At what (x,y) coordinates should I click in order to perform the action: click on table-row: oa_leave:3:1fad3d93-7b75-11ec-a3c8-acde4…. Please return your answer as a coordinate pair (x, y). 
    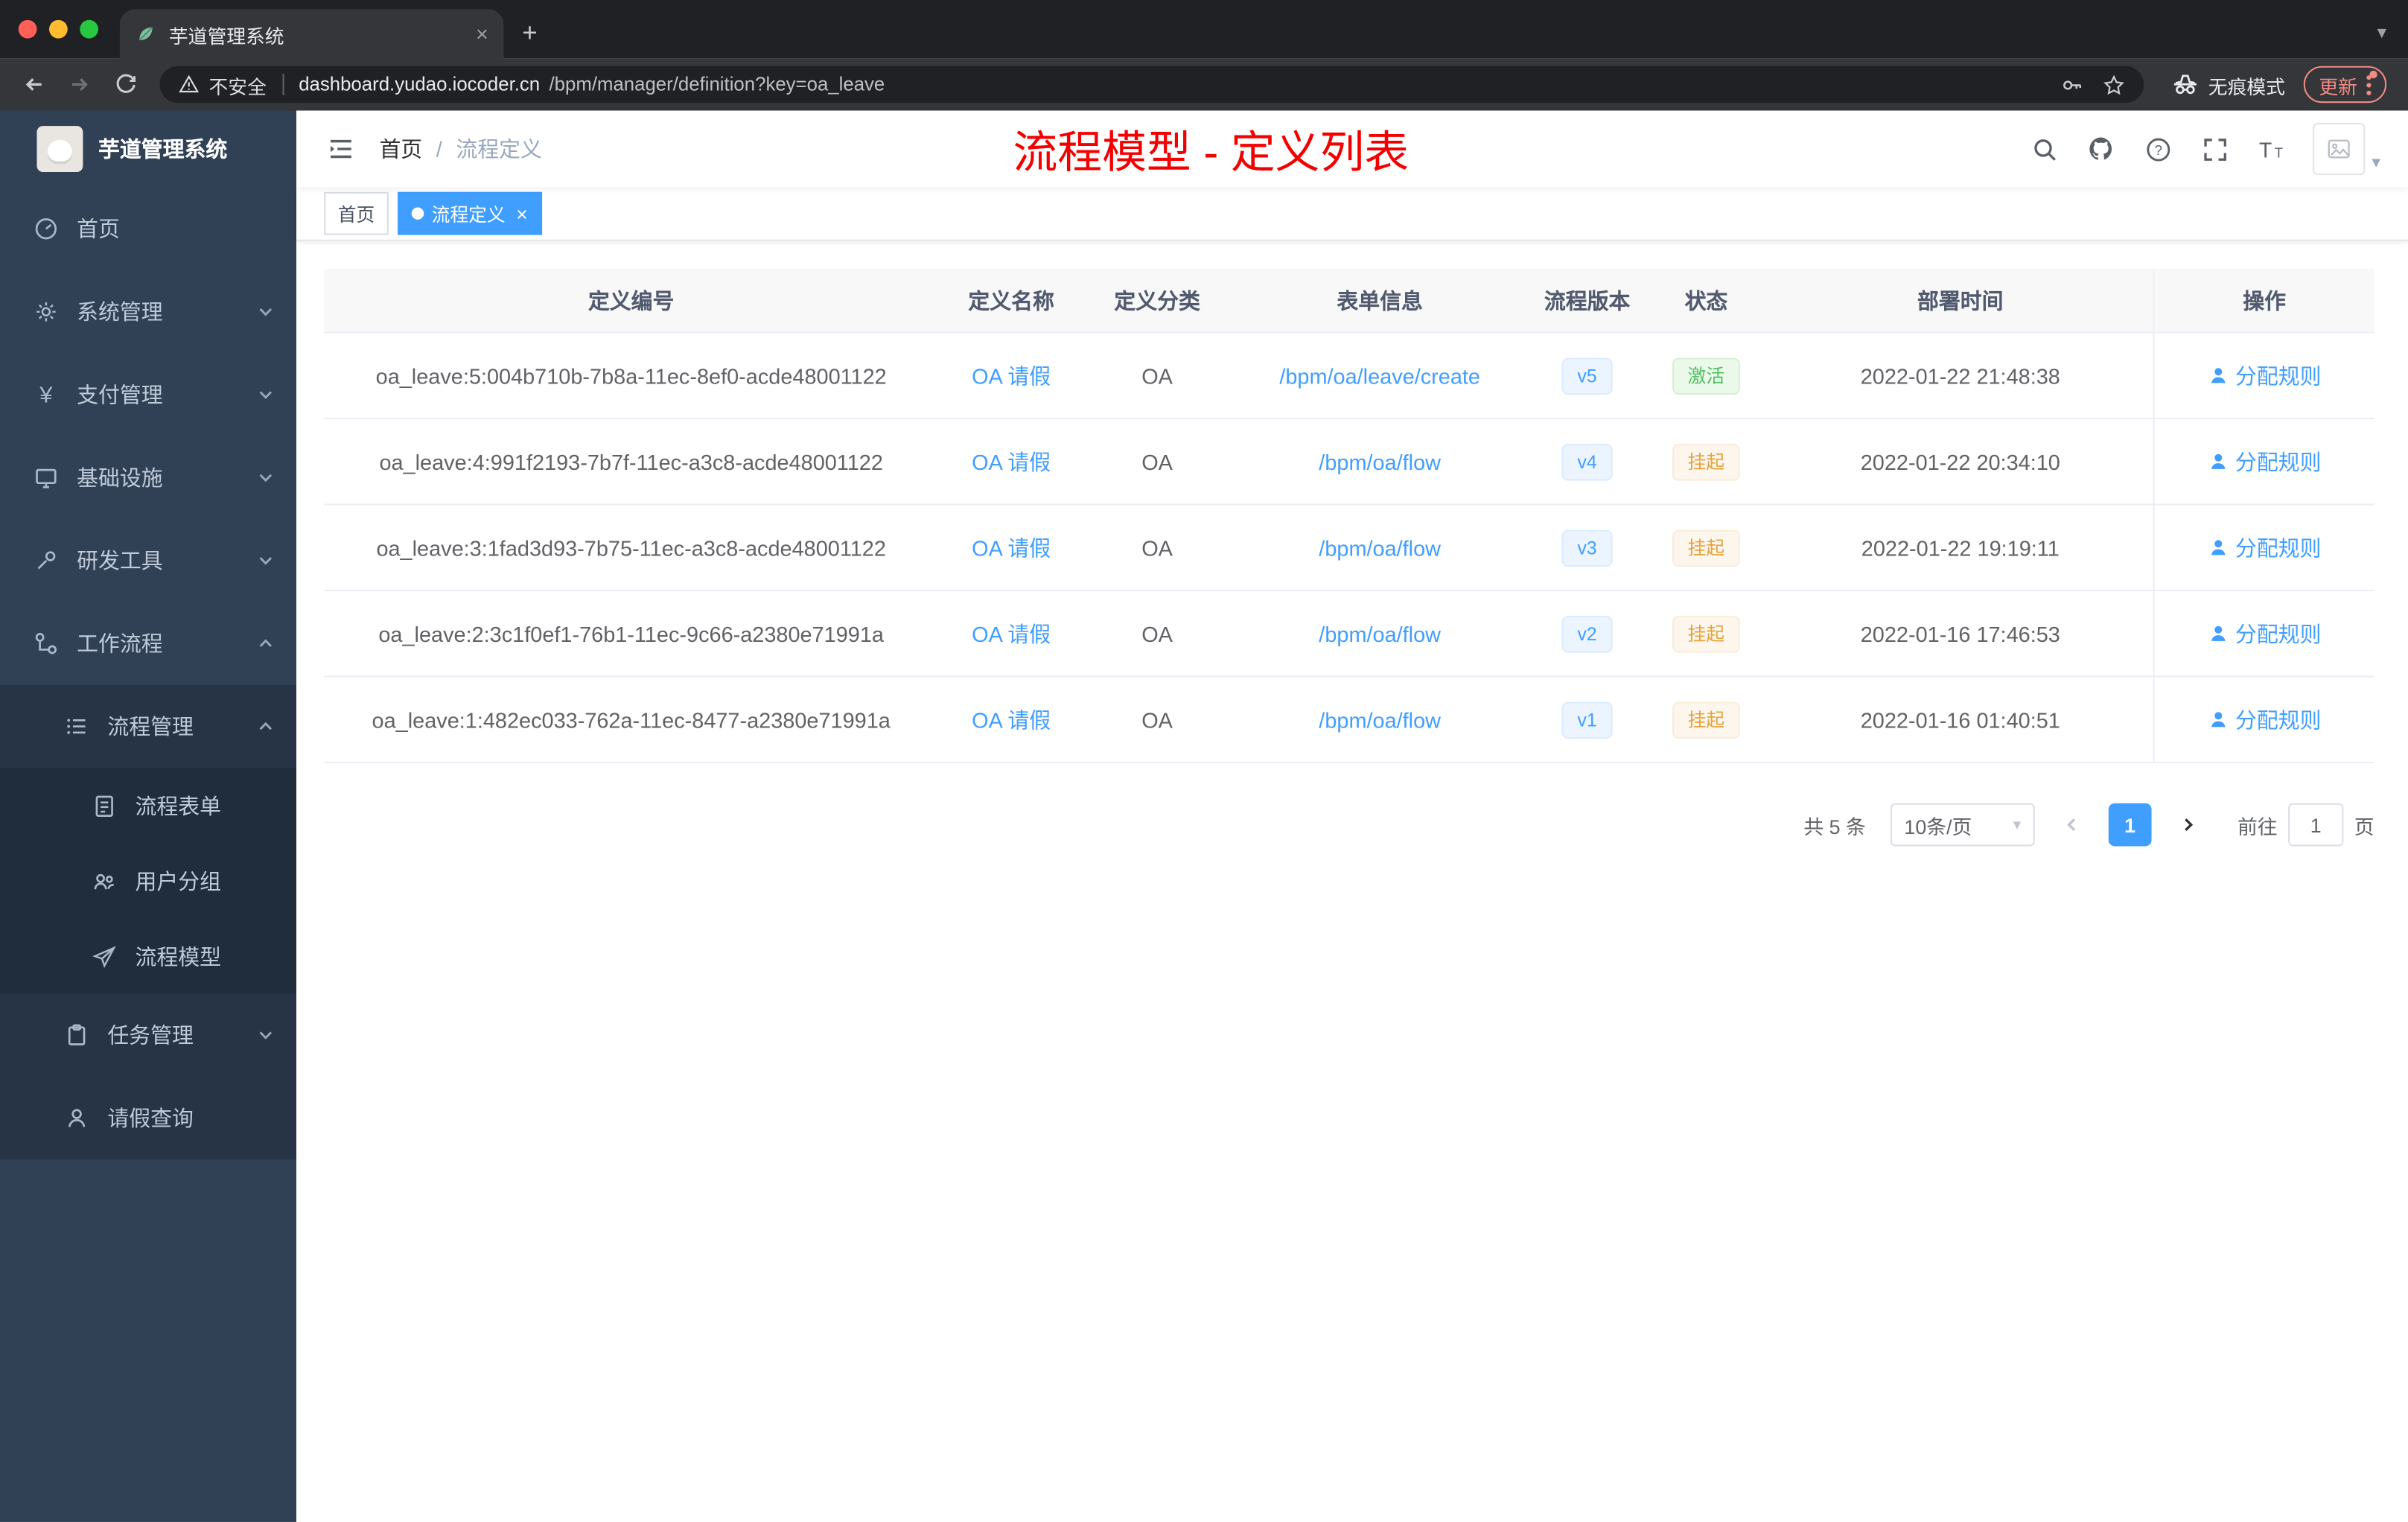
    Looking at the image, I should click on (1349, 548).